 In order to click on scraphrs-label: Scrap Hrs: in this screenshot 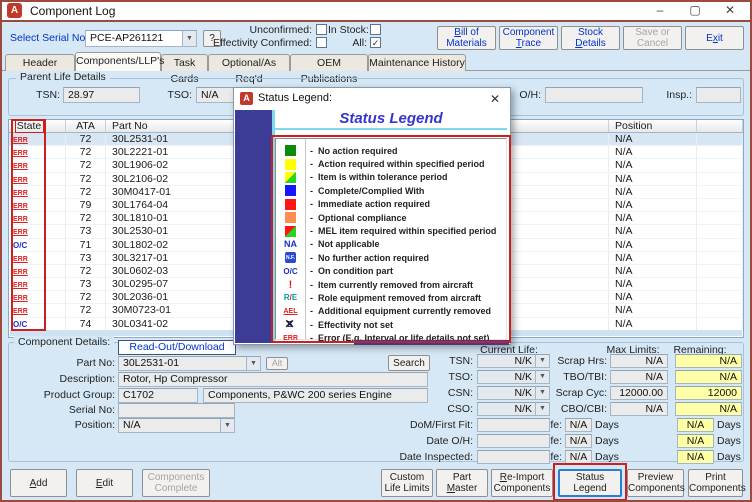, I will do `click(582, 361)`.